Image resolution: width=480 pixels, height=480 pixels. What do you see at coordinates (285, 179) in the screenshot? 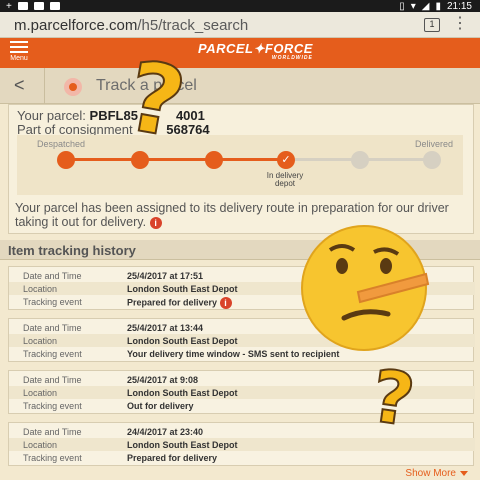
I see `current-step-label: In delivery depot` at bounding box center [285, 179].